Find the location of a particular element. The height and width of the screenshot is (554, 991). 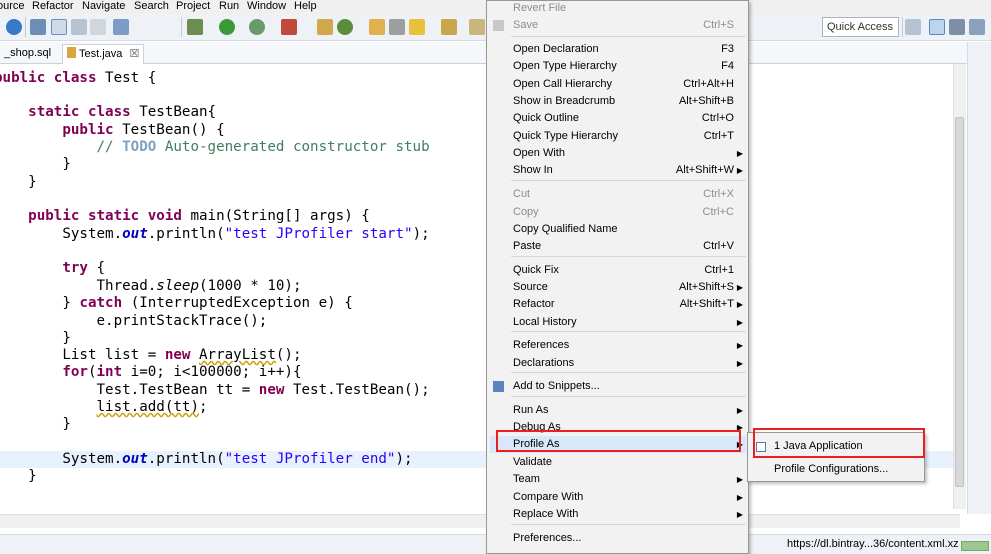

back-icon is located at coordinates (477, 27).